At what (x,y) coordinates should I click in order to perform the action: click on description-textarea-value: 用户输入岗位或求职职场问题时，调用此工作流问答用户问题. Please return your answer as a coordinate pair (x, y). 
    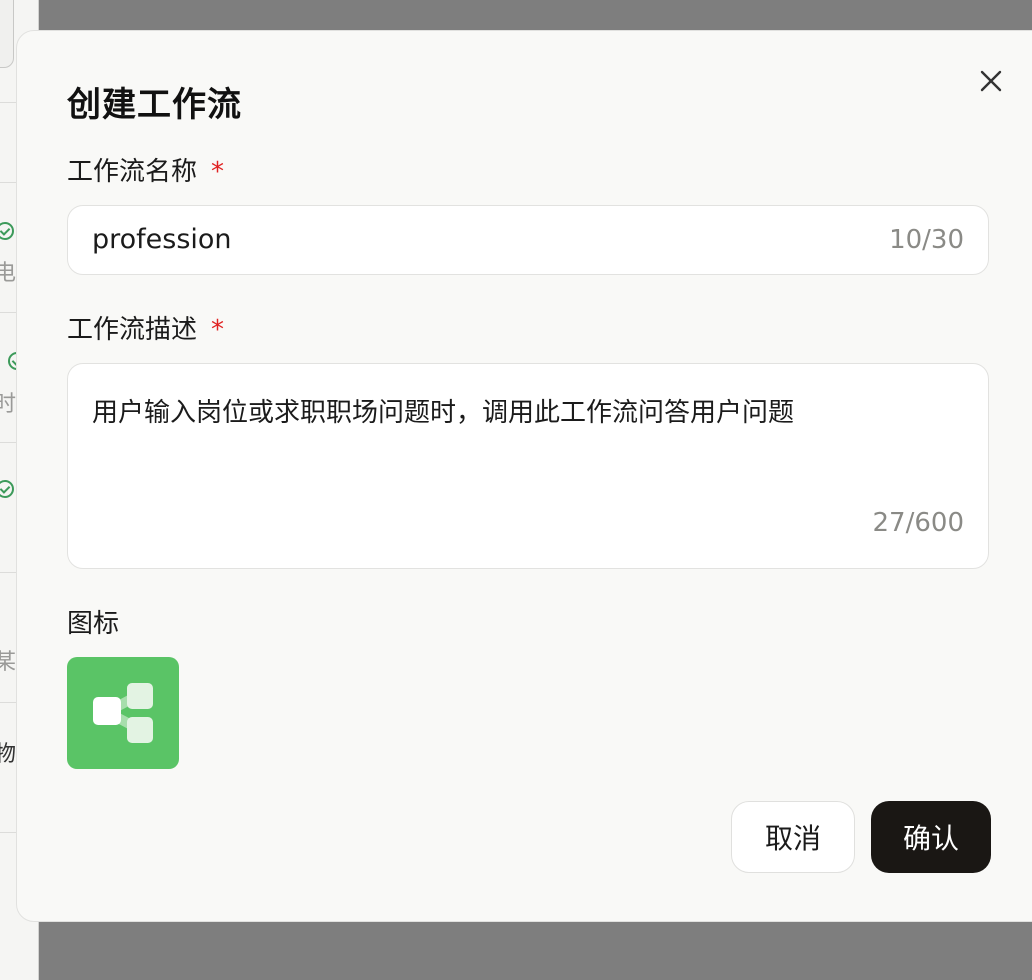
    Looking at the image, I should click on (443, 413).